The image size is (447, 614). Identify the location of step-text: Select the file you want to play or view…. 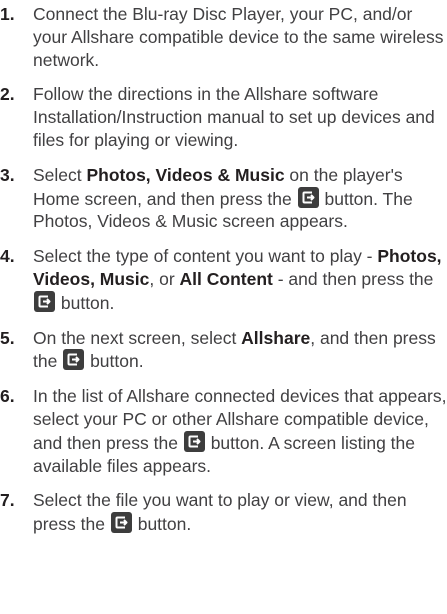
(220, 512).